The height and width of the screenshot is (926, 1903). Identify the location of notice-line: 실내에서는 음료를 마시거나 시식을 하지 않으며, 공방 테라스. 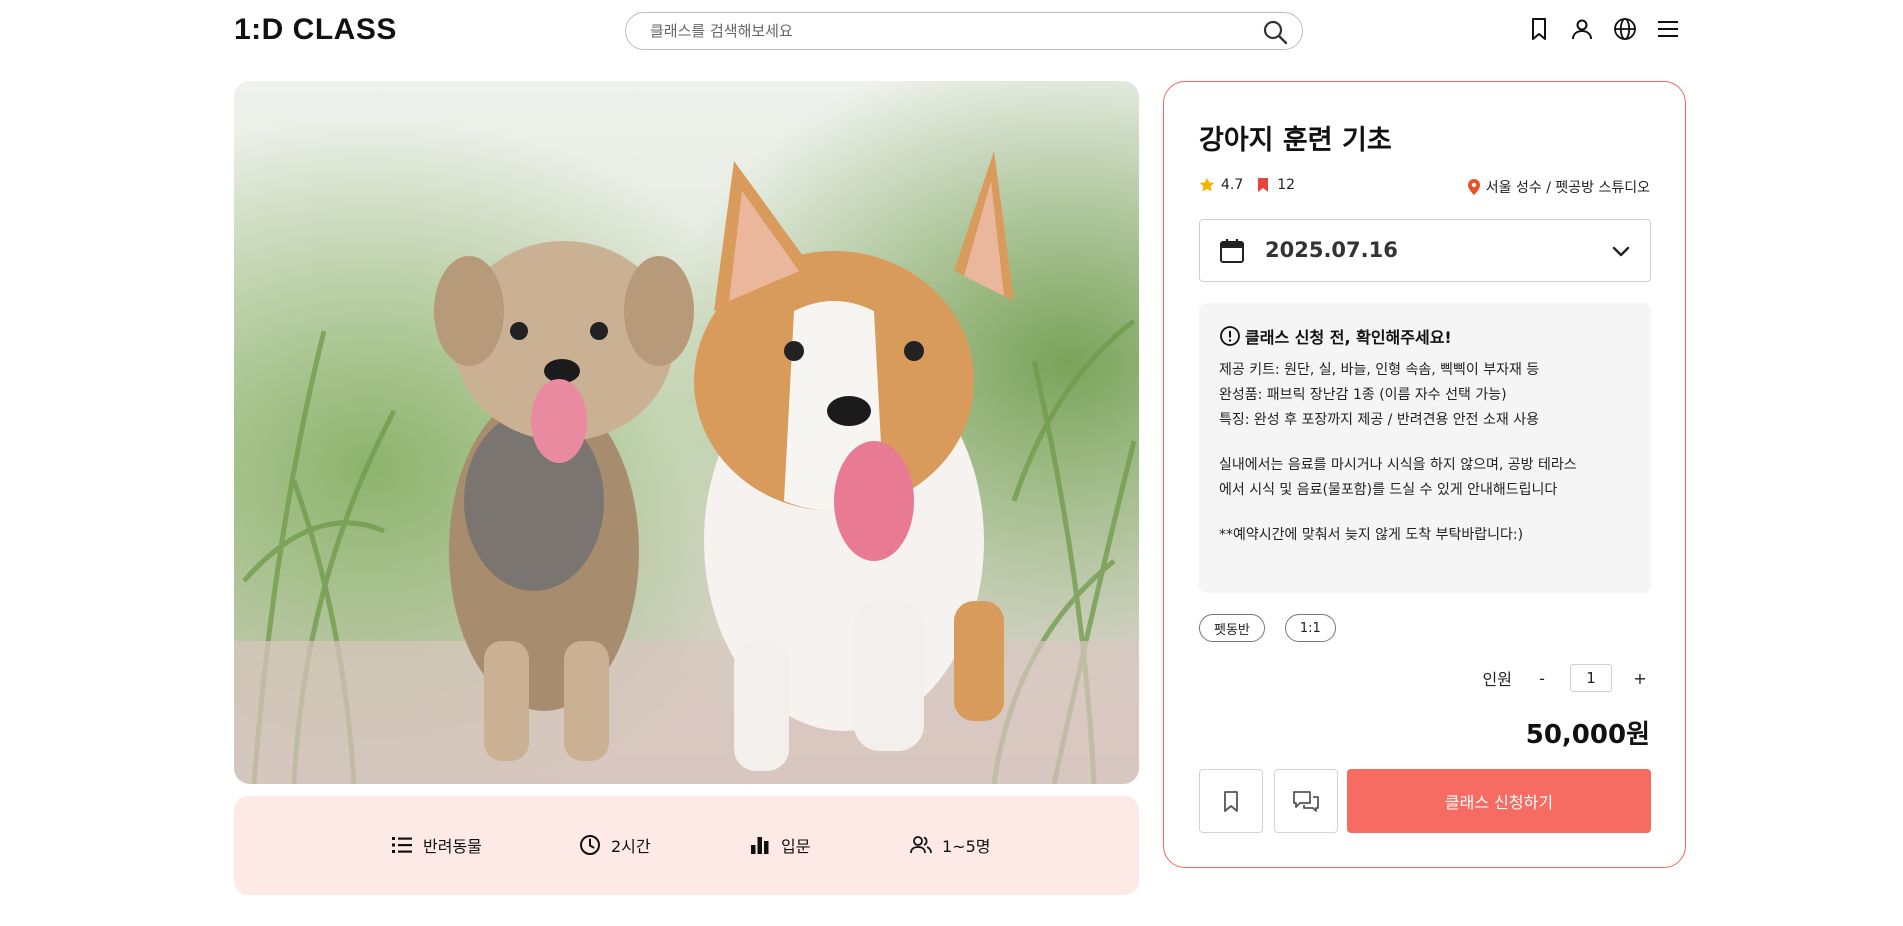
(1398, 465).